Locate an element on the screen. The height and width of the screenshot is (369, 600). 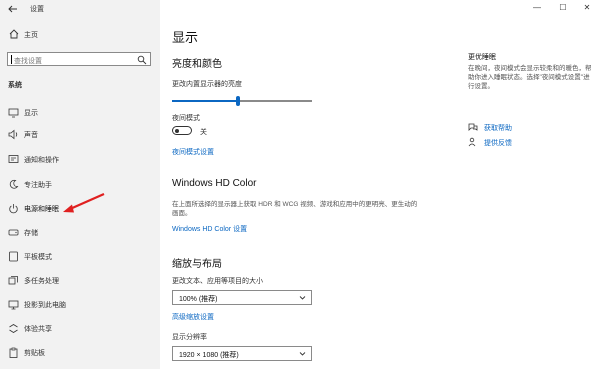
help-icon is located at coordinates (473, 127).